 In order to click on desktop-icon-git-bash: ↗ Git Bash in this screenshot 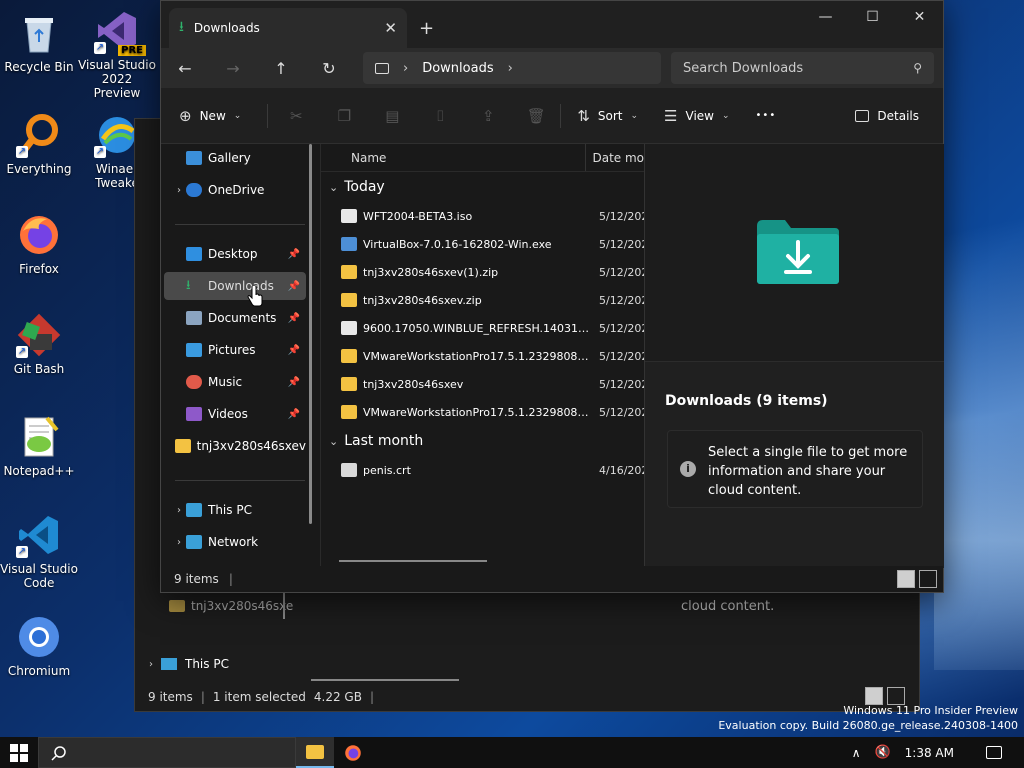, I will do `click(39, 344)`.